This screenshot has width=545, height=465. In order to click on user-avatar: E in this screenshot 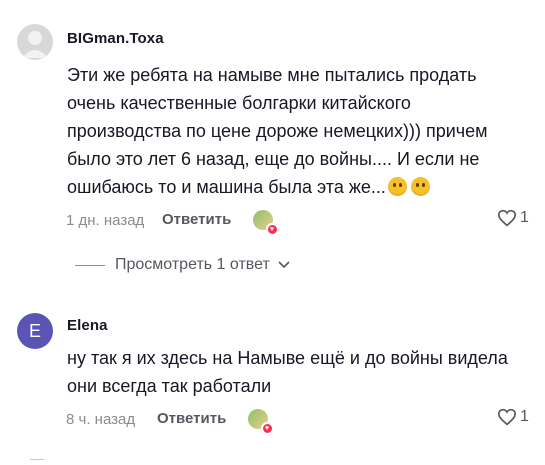, I will do `click(35, 331)`.